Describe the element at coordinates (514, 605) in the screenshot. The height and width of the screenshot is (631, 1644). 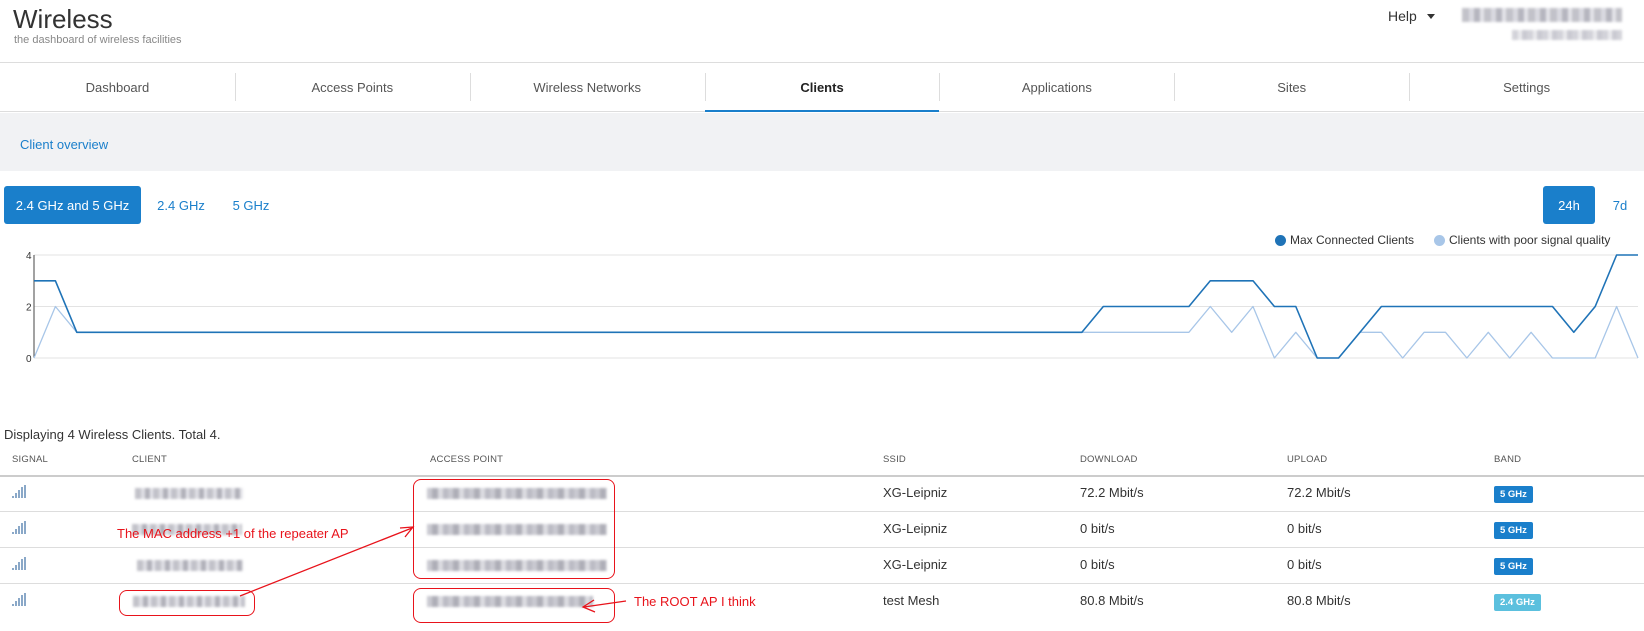
I see `annotation-box-root-ap` at that location.